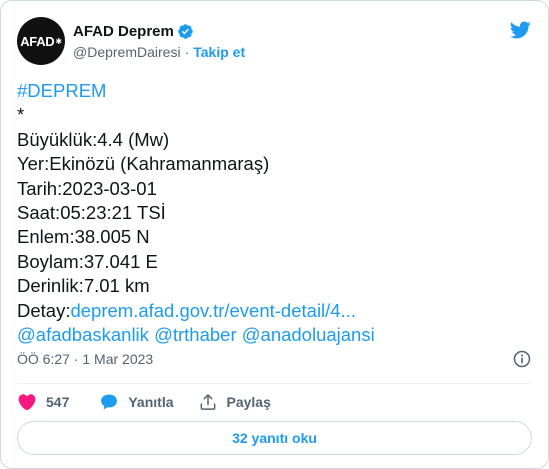 The image size is (549, 469). What do you see at coordinates (185, 31) in the screenshot?
I see `verified-badge-icon` at bounding box center [185, 31].